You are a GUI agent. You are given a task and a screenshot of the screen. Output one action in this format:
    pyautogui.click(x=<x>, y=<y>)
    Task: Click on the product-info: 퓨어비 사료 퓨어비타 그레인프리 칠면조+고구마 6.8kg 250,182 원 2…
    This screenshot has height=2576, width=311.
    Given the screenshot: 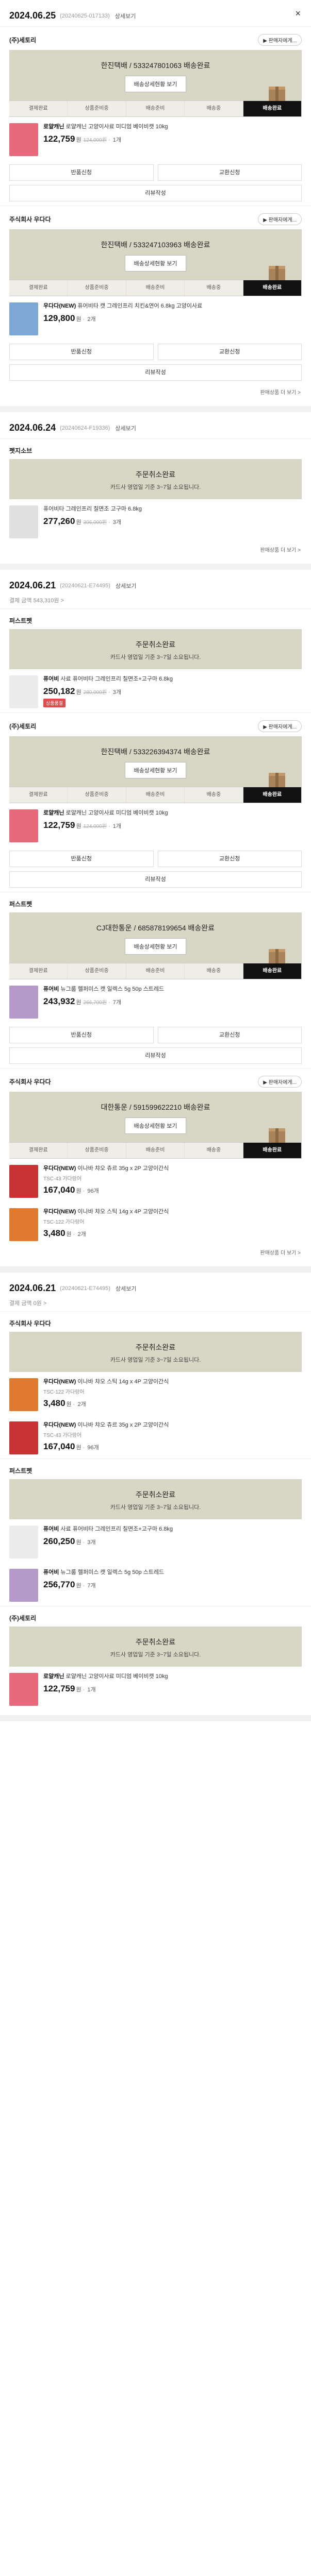 What is the action you would take?
    pyautogui.click(x=172, y=691)
    